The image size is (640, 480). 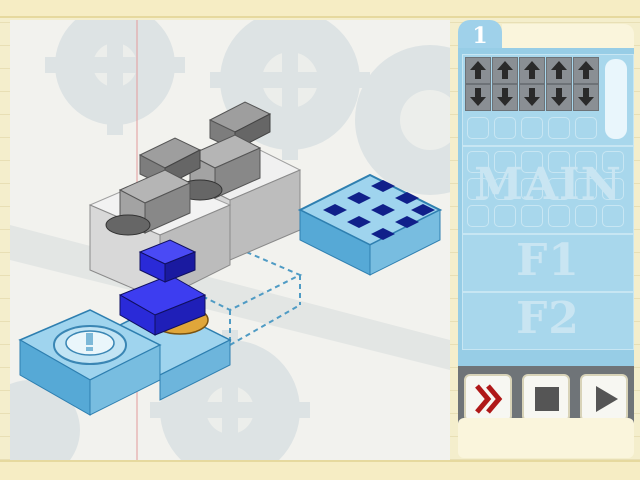 I want to click on top-margin-strip, so click(x=320, y=9).